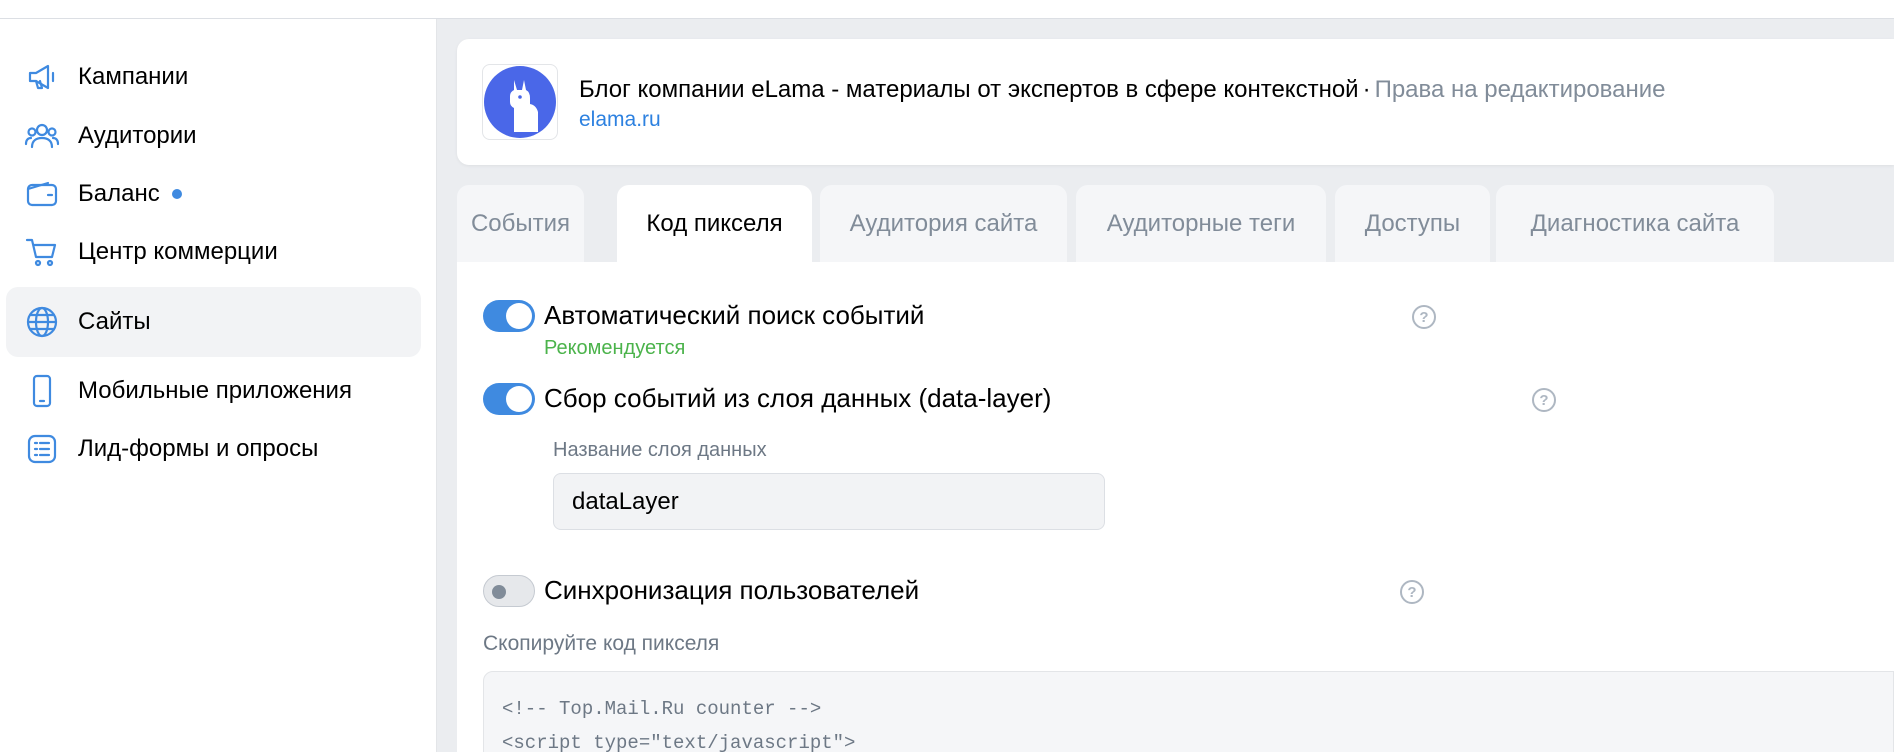 The width and height of the screenshot is (1894, 752). I want to click on sidebar-item-label: Баланс, so click(119, 193).